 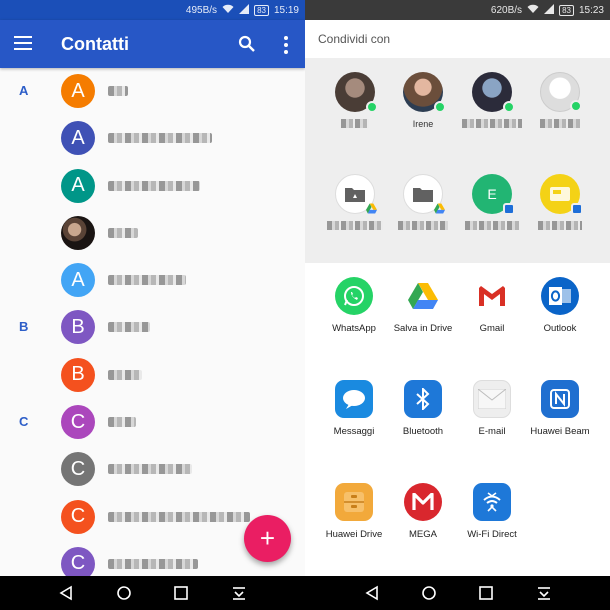 I want to click on app-label: Outlook, so click(x=560, y=328).